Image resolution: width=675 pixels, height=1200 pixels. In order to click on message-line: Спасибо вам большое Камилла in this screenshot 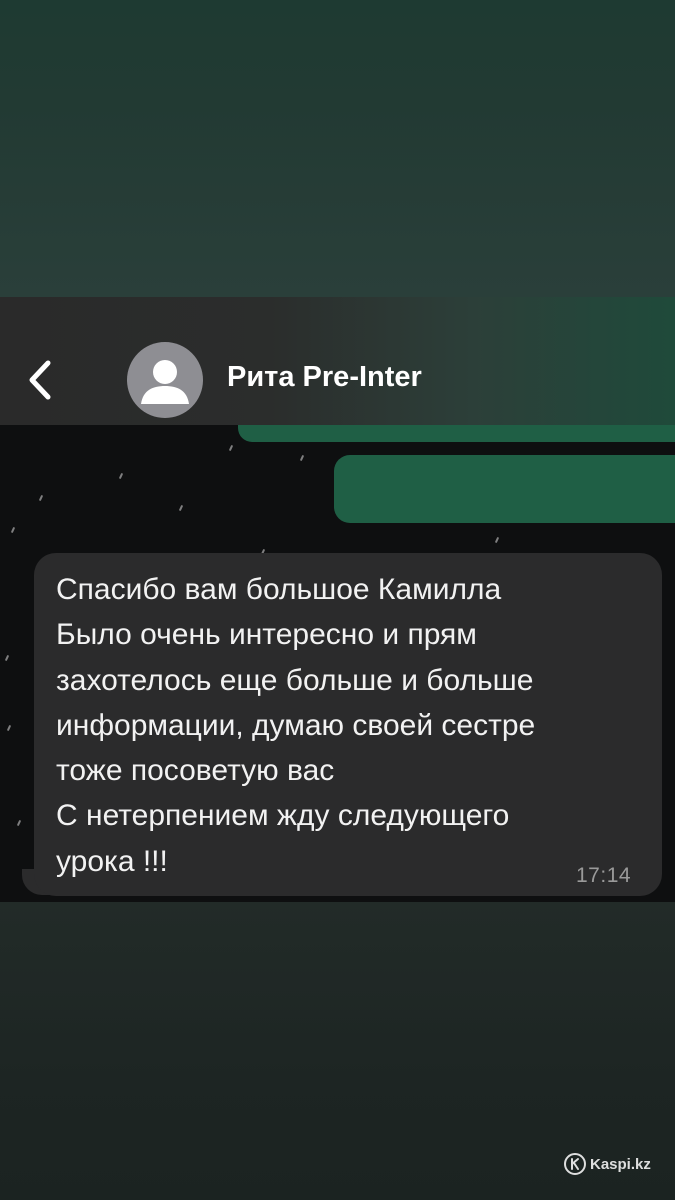, I will do `click(279, 589)`.